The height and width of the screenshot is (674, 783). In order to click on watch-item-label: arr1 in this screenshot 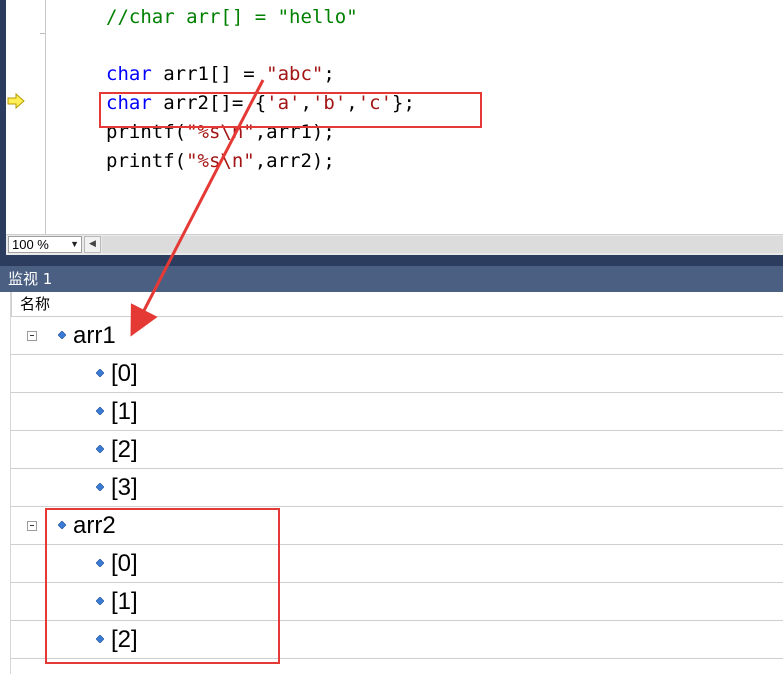, I will do `click(94, 335)`.